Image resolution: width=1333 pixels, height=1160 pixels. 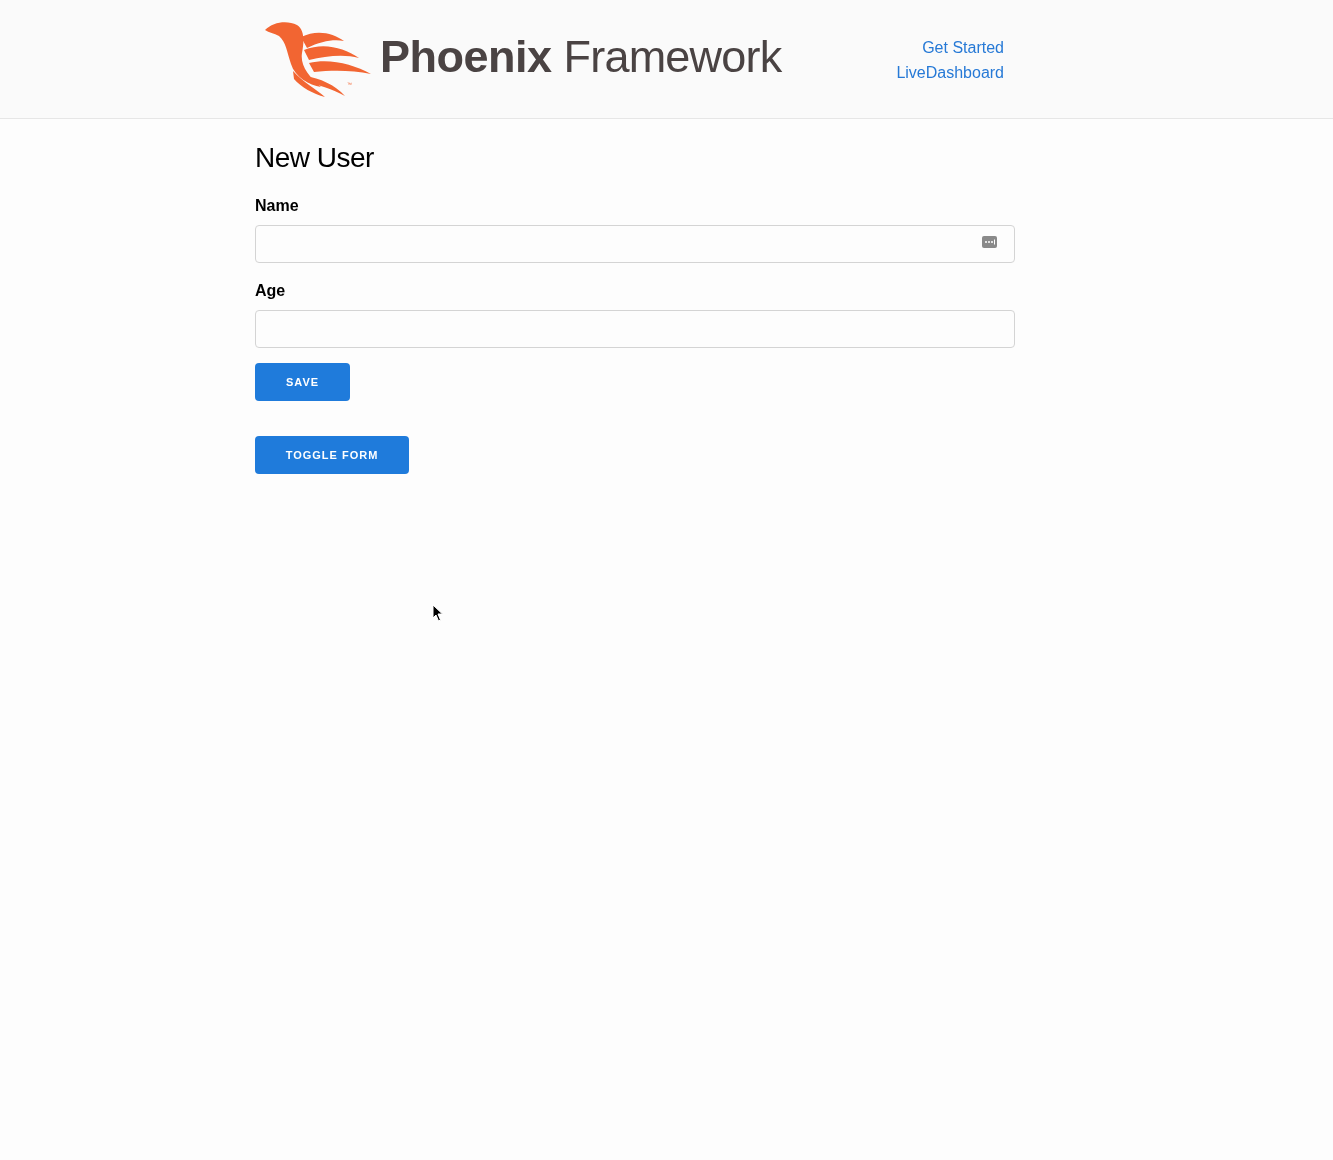 What do you see at coordinates (277, 206) in the screenshot?
I see `field-label: Name` at bounding box center [277, 206].